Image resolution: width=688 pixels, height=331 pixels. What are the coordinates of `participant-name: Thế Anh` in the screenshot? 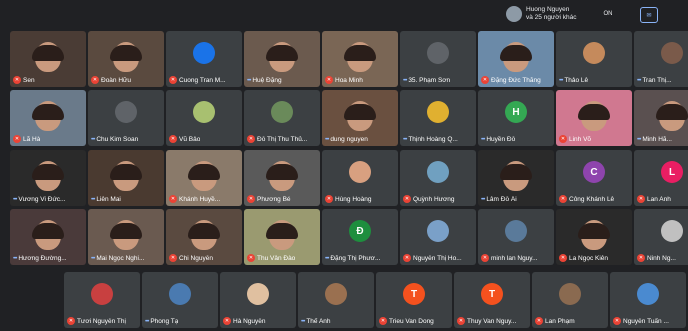 It's located at (318, 321).